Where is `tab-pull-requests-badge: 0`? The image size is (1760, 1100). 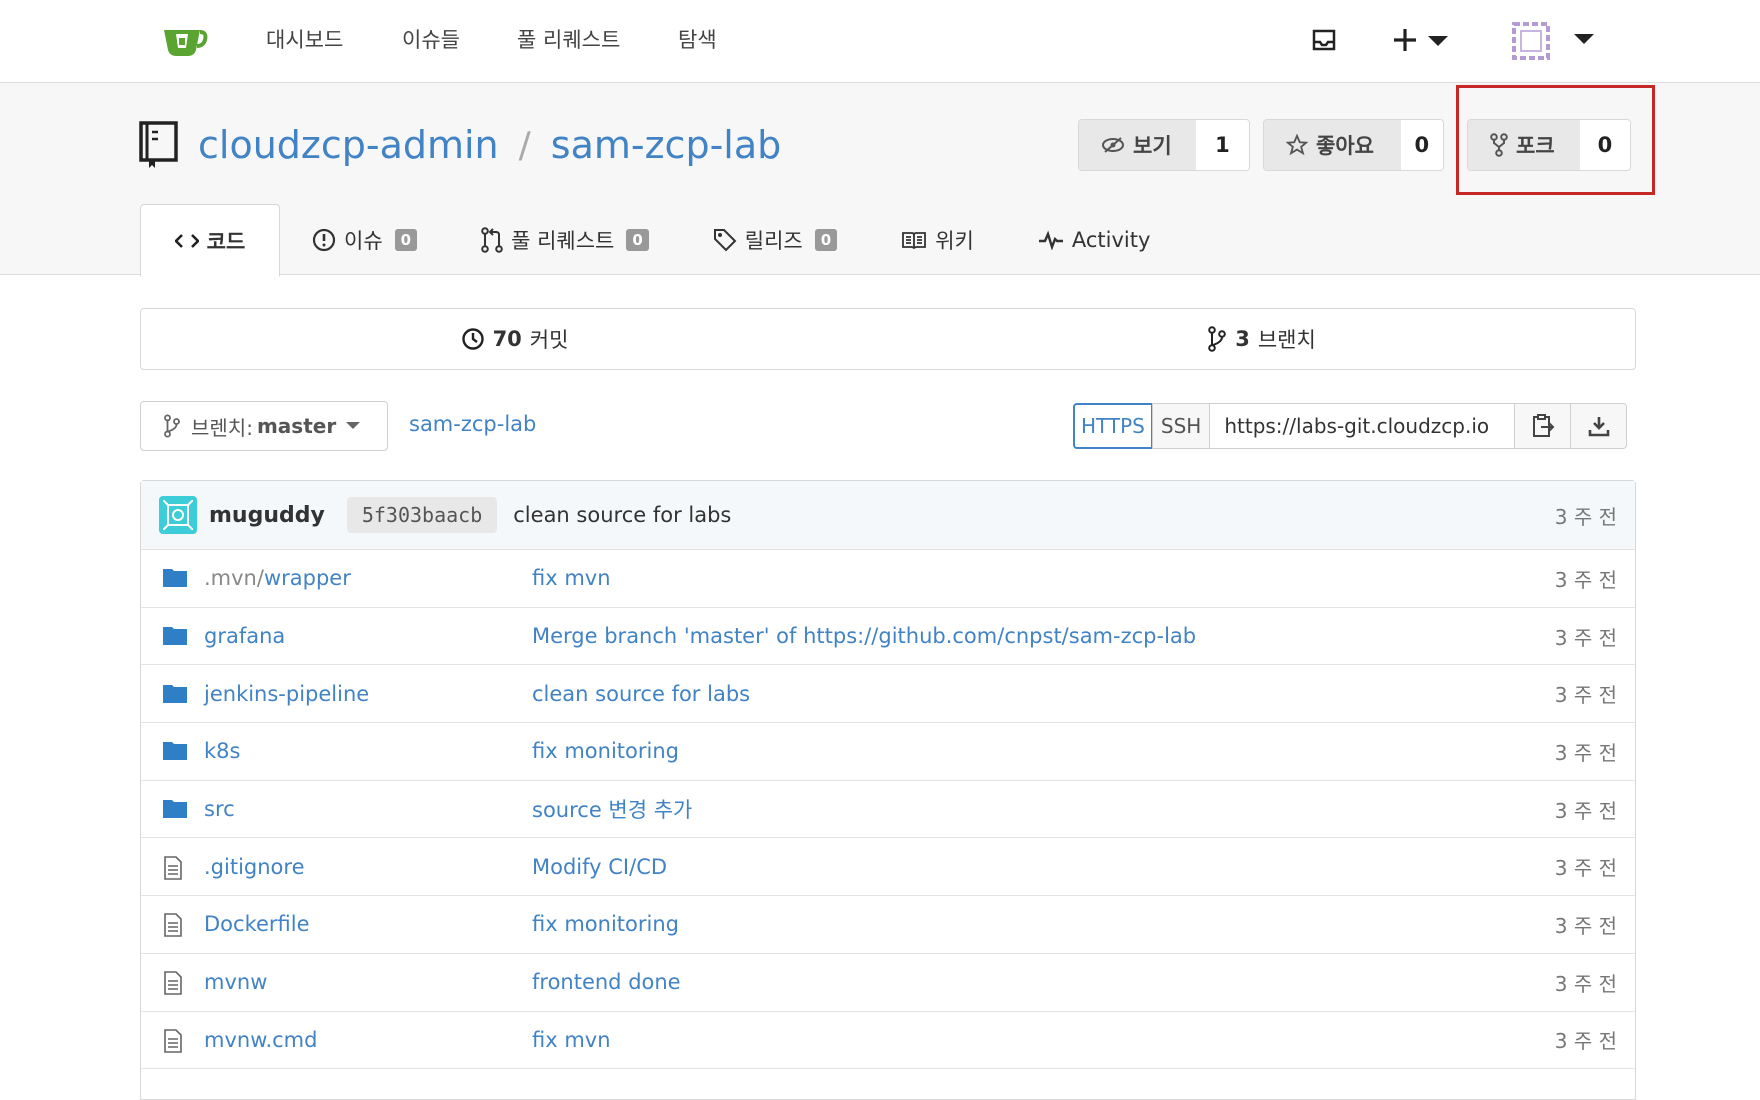
tab-pull-requests-badge: 0 is located at coordinates (637, 240).